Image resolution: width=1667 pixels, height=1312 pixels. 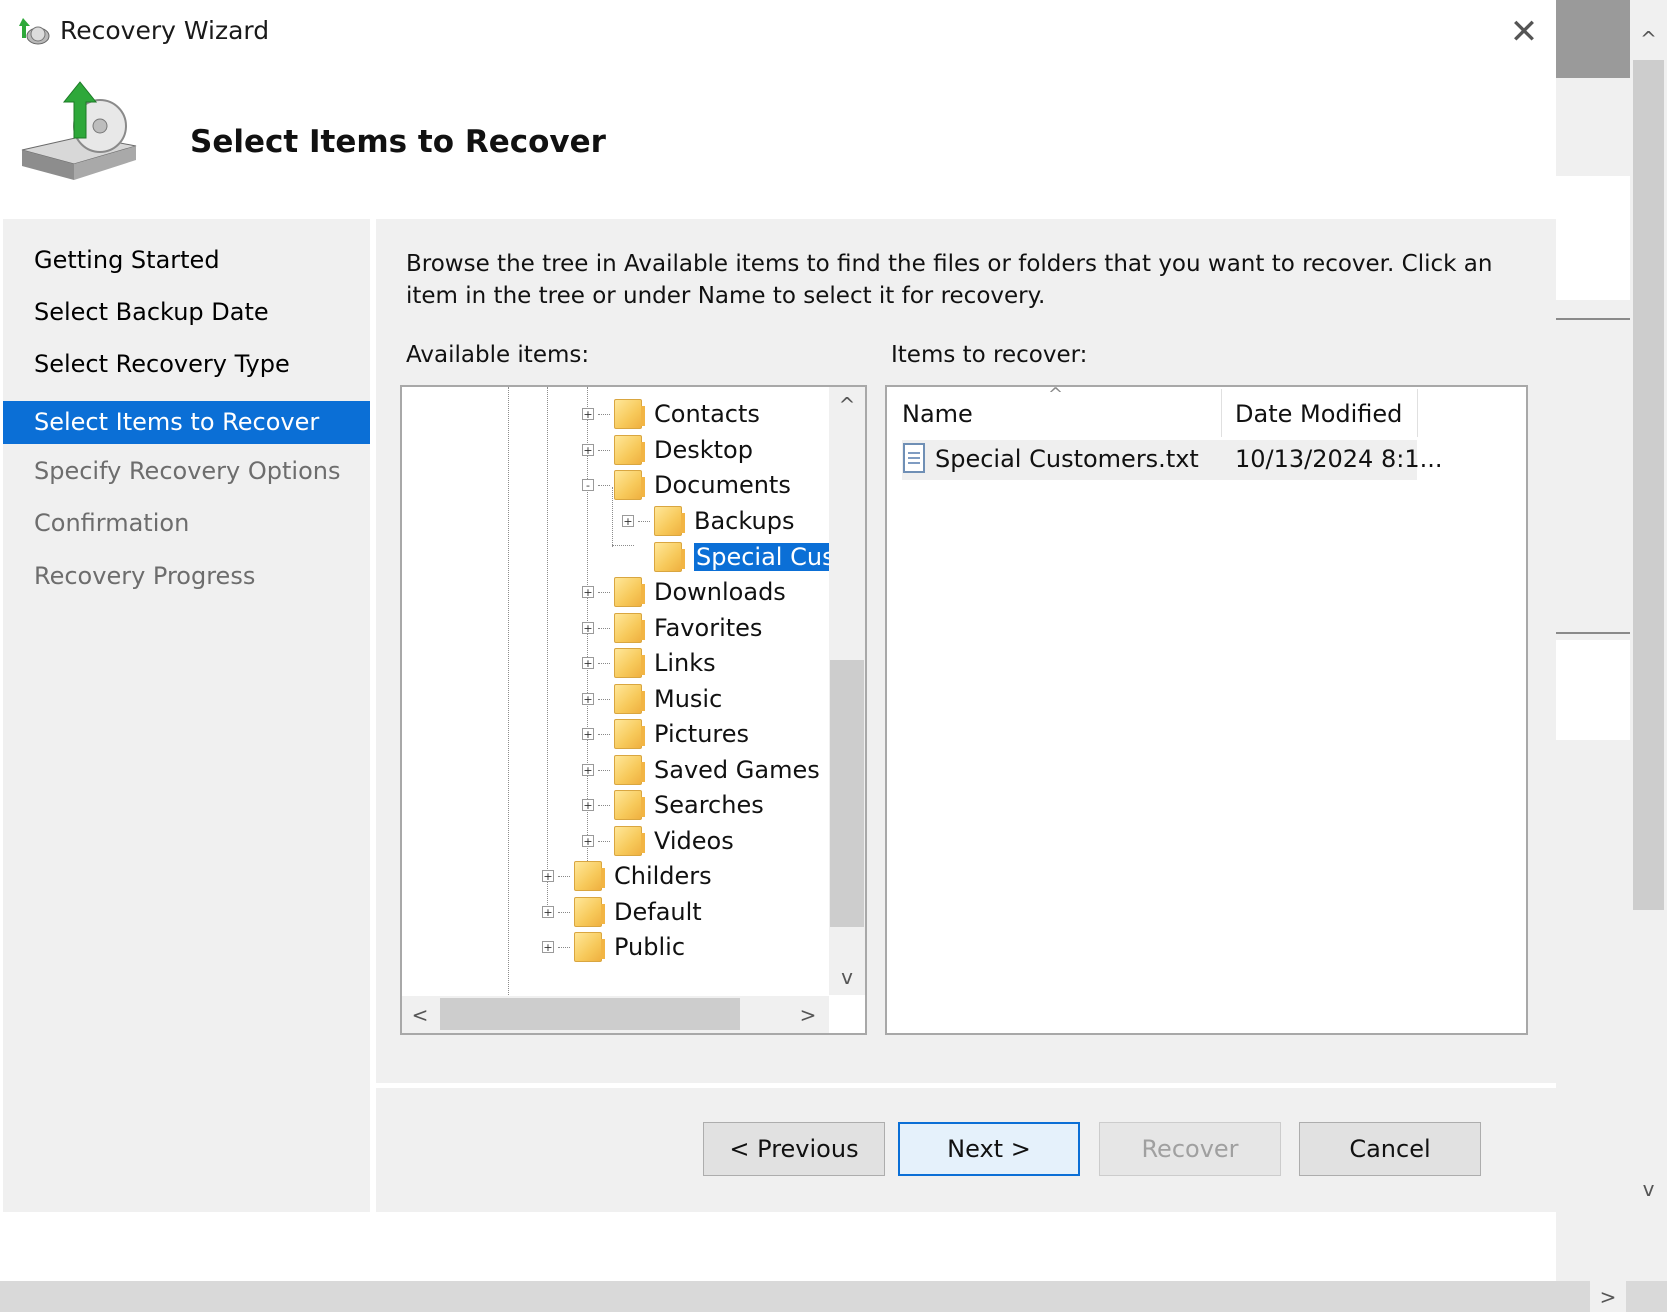 What do you see at coordinates (127, 260) in the screenshot?
I see `nav-step-getting-started: Getting Started` at bounding box center [127, 260].